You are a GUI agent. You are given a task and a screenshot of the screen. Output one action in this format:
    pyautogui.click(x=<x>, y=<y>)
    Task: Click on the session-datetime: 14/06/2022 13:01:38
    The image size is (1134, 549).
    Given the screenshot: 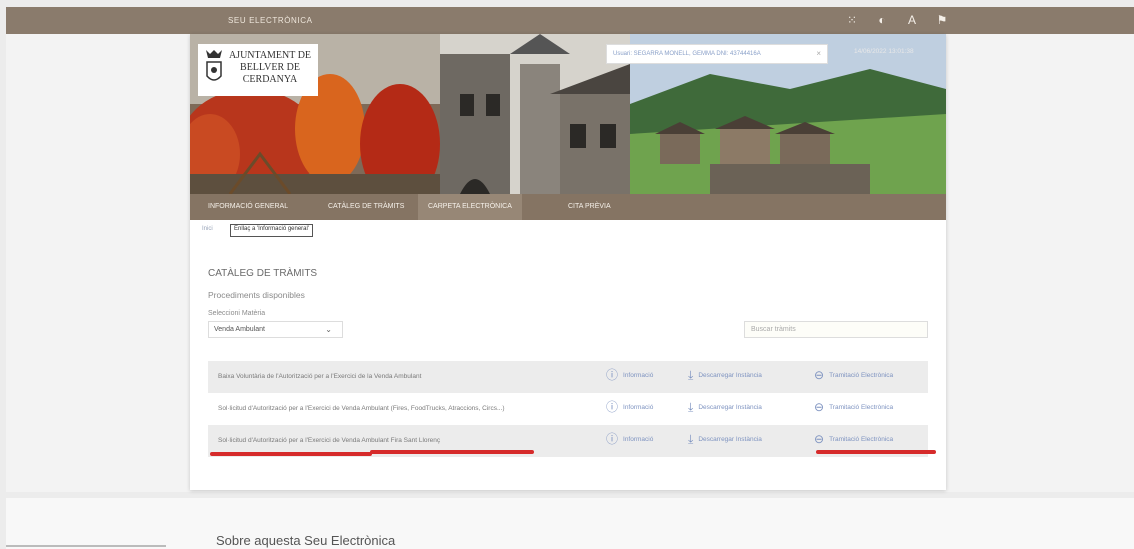 What is the action you would take?
    pyautogui.click(x=884, y=51)
    